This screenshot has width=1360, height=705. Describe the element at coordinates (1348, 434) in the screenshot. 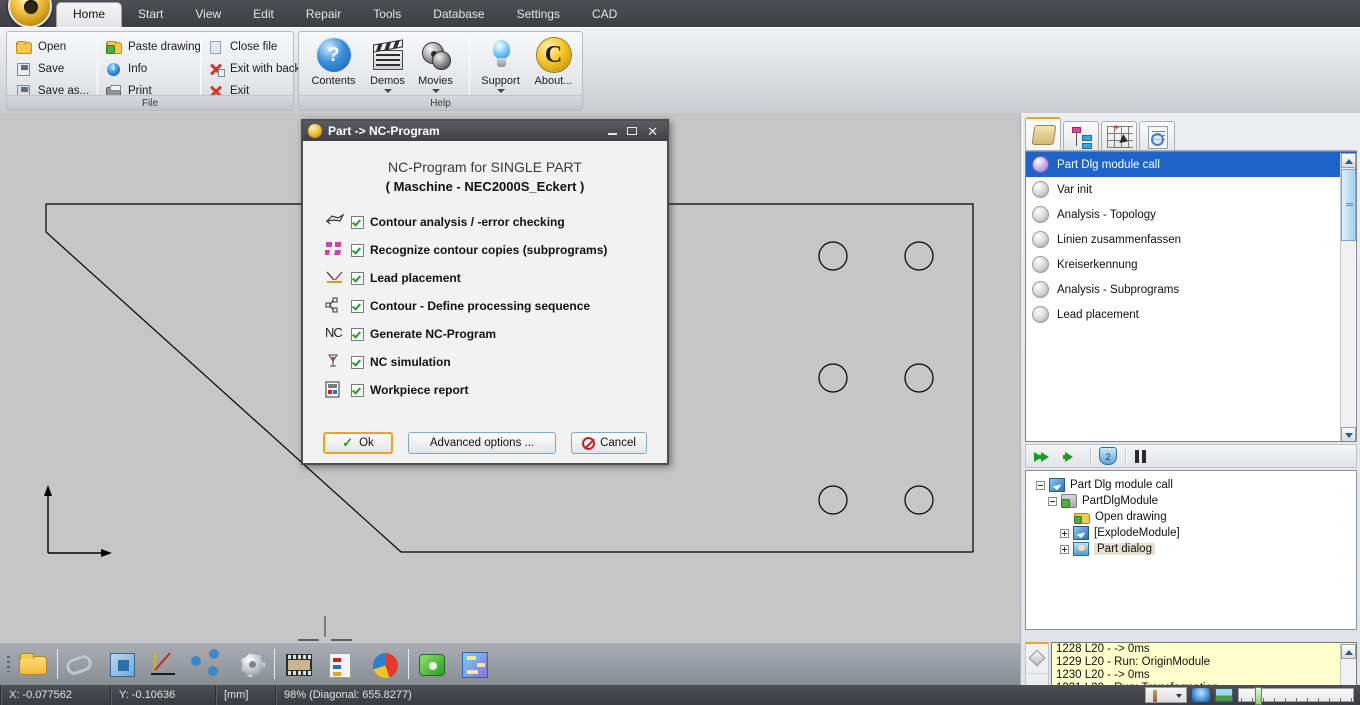

I see `scroll-down-icon` at that location.